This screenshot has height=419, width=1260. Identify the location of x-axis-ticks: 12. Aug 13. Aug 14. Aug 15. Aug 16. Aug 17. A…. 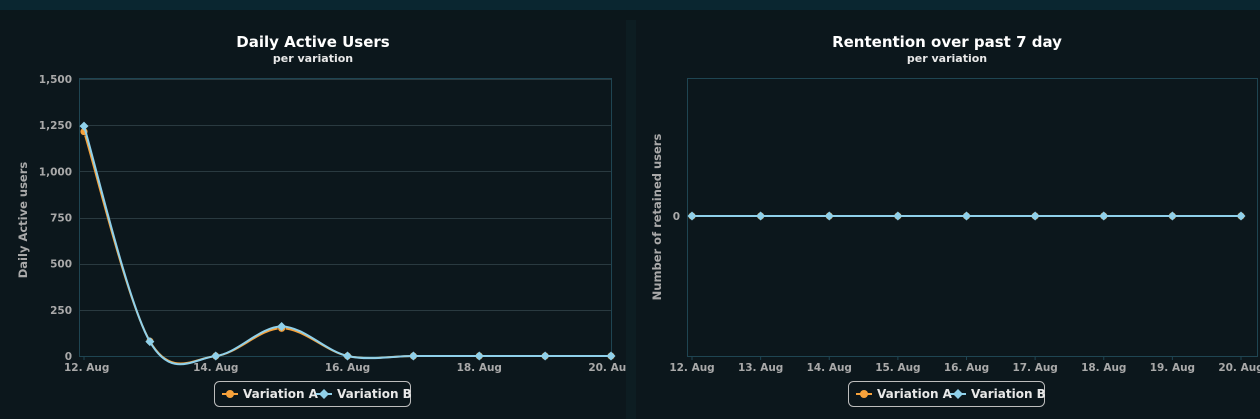
(964, 365).